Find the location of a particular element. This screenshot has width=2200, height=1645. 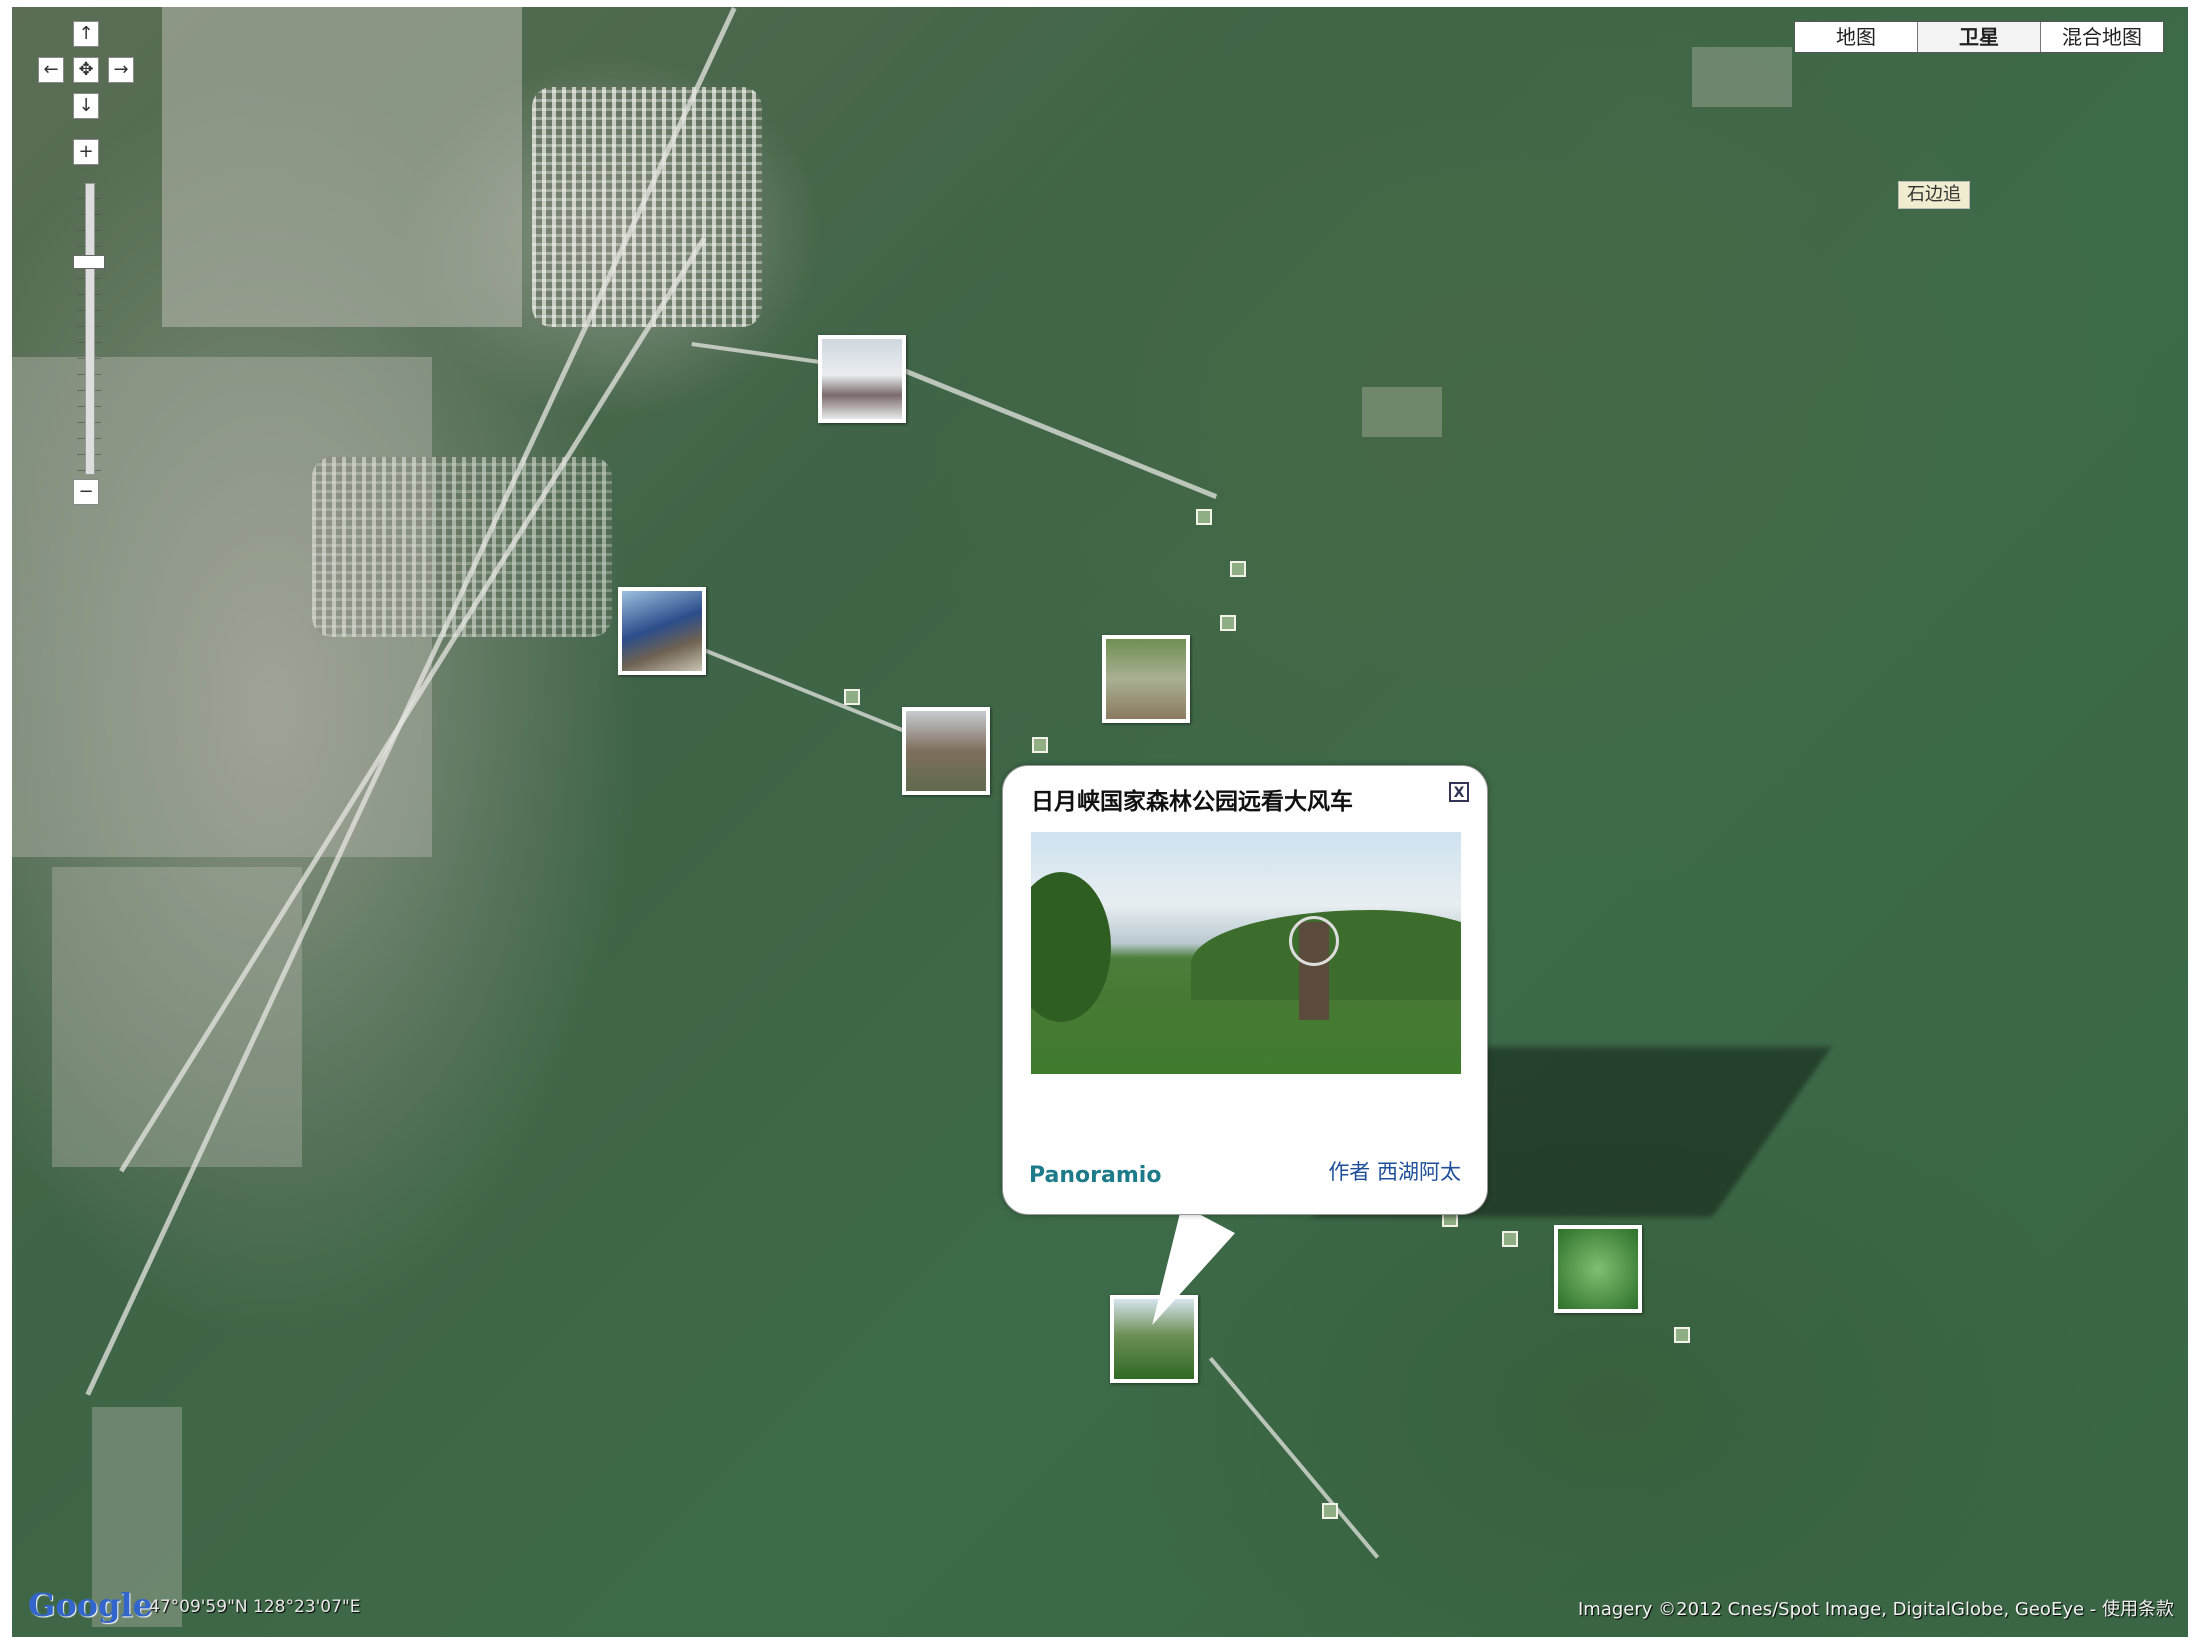

pan-left-button: ← is located at coordinates (51, 70).